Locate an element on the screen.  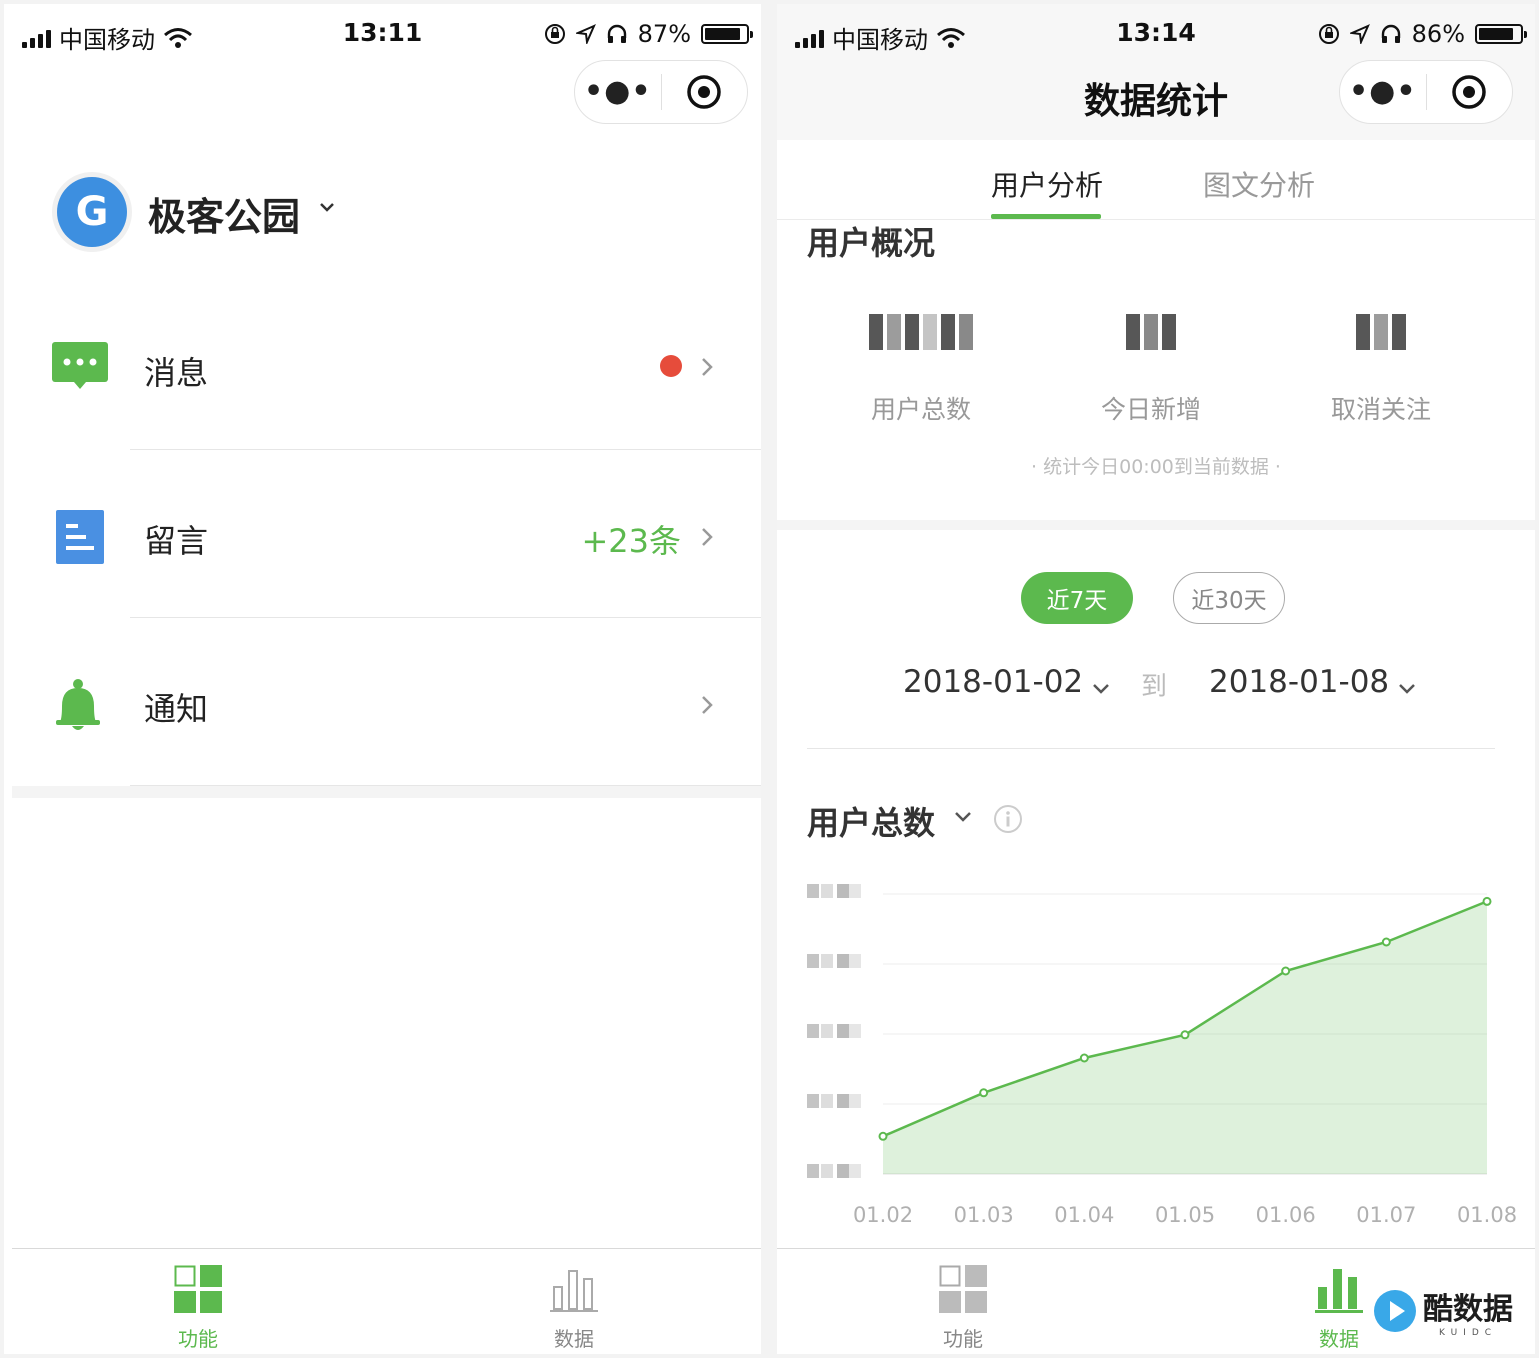
watermark-logo-icon is located at coordinates (1395, 1311).